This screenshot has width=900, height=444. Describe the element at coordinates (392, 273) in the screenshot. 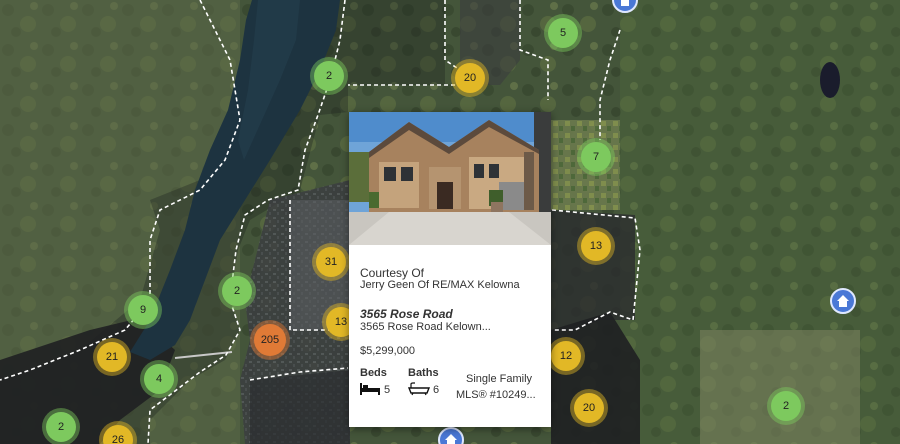

I see `courtesy-label: Courtesy Of` at that location.